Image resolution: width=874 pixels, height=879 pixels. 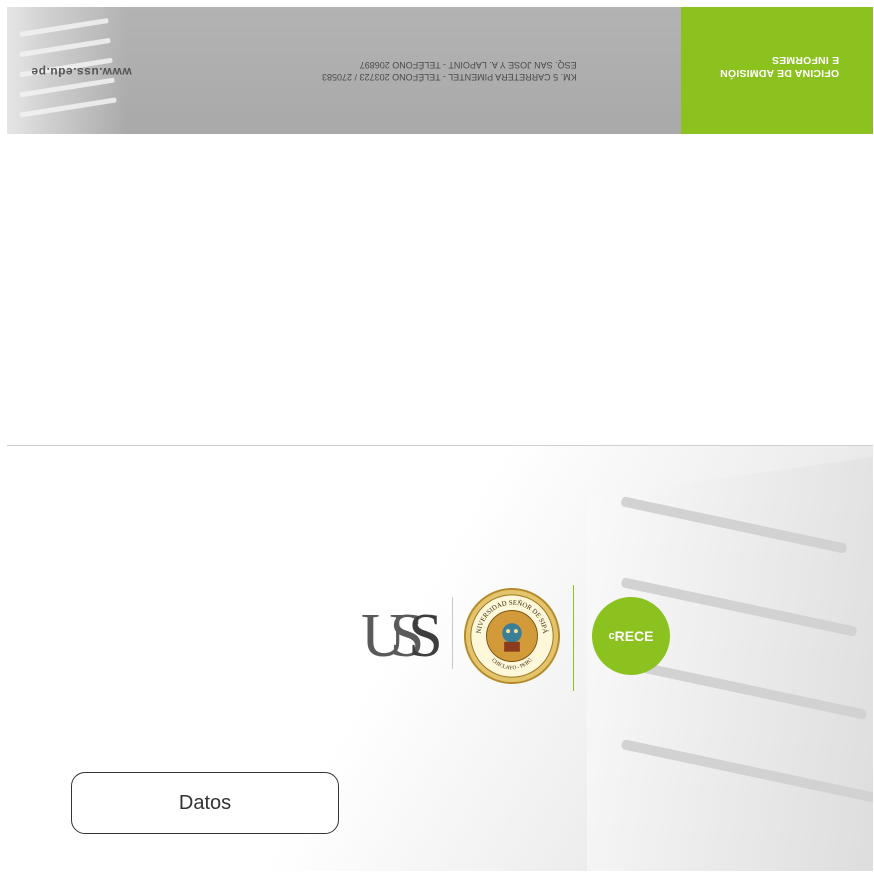 I want to click on office-panel: OFICINA DE ADMISIÓN E INFORMES, so click(x=777, y=70).